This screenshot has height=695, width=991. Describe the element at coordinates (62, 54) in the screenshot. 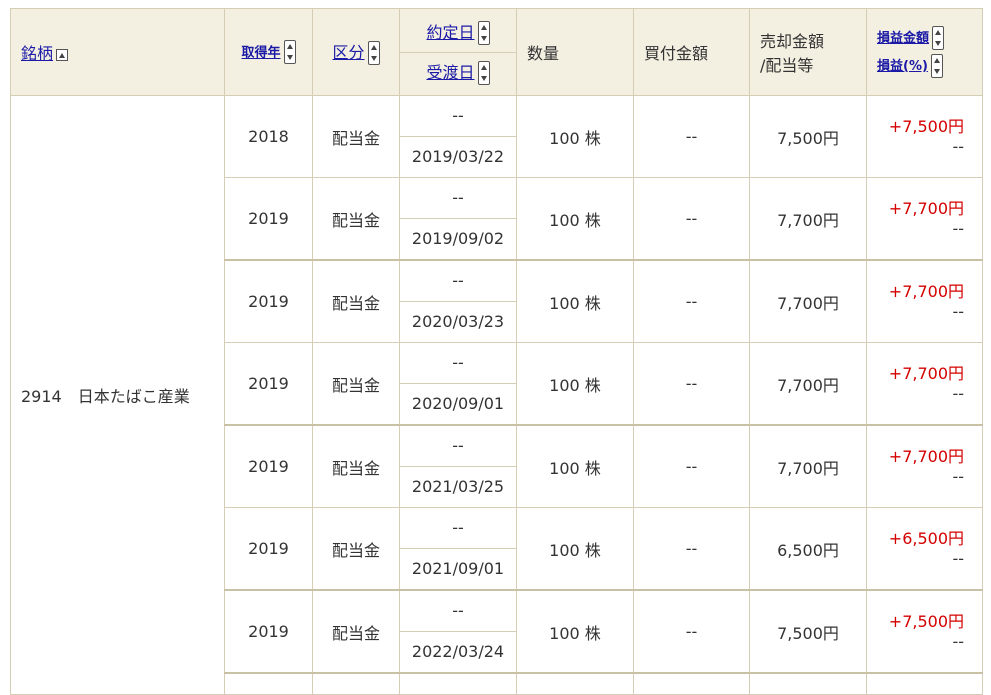

I see `sort-asc-icon` at that location.